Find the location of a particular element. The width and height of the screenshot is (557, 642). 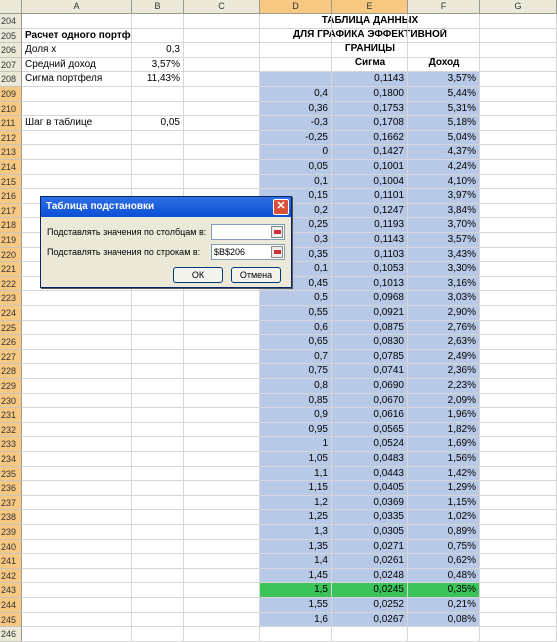

close-icon: ✕ is located at coordinates (281, 207).